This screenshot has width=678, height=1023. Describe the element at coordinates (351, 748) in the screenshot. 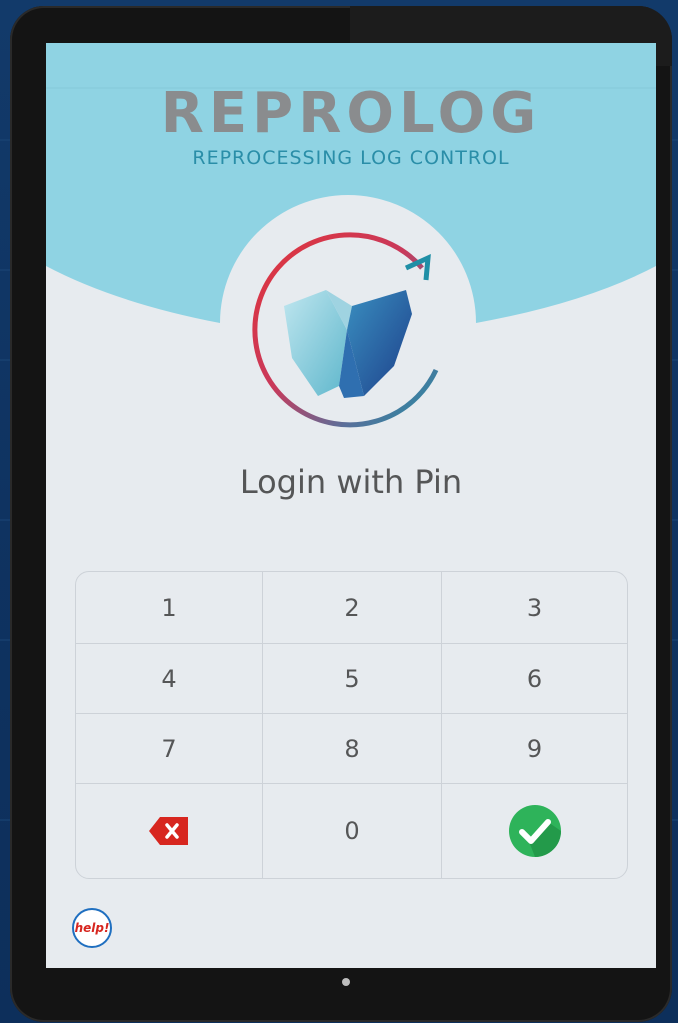

I see `key-8: 8` at that location.